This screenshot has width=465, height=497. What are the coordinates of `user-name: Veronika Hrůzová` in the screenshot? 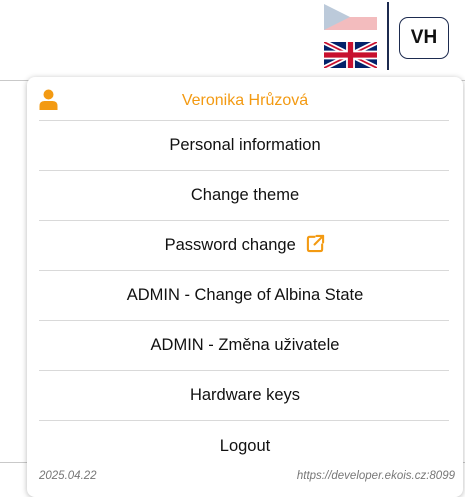 It's located at (245, 100).